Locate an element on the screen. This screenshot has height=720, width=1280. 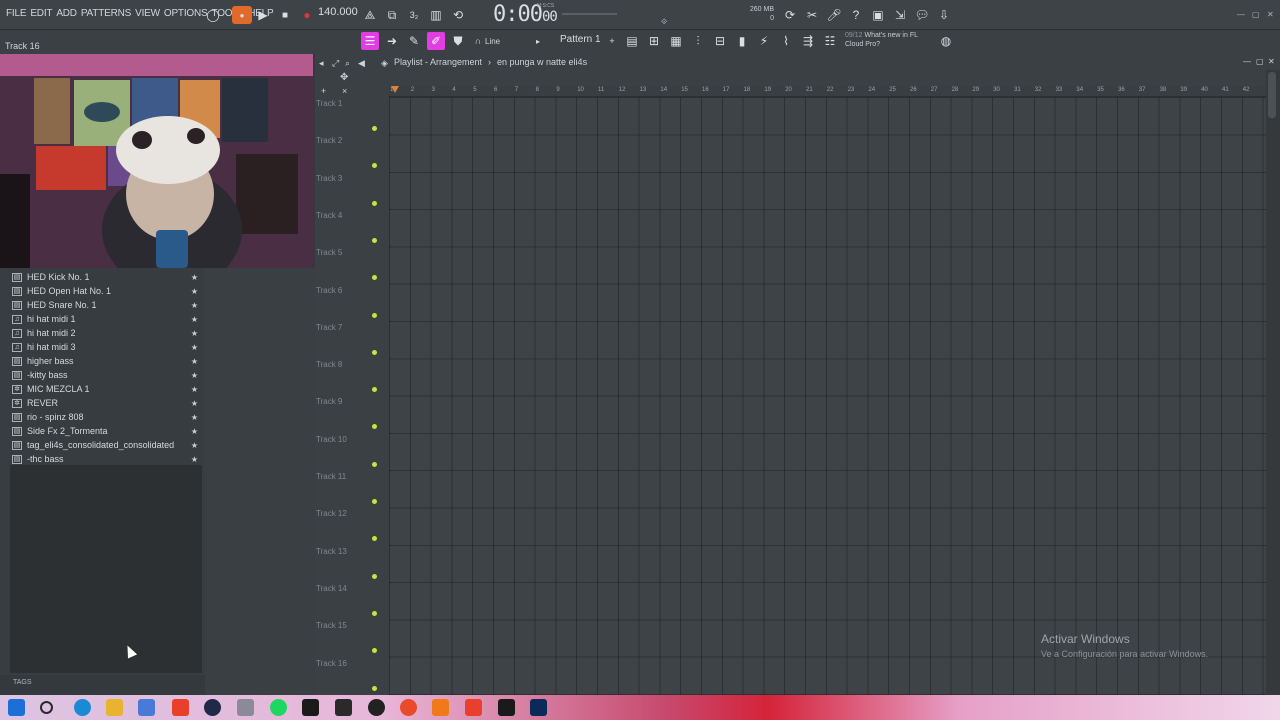
record-icon: ● is located at coordinates (307, 15).